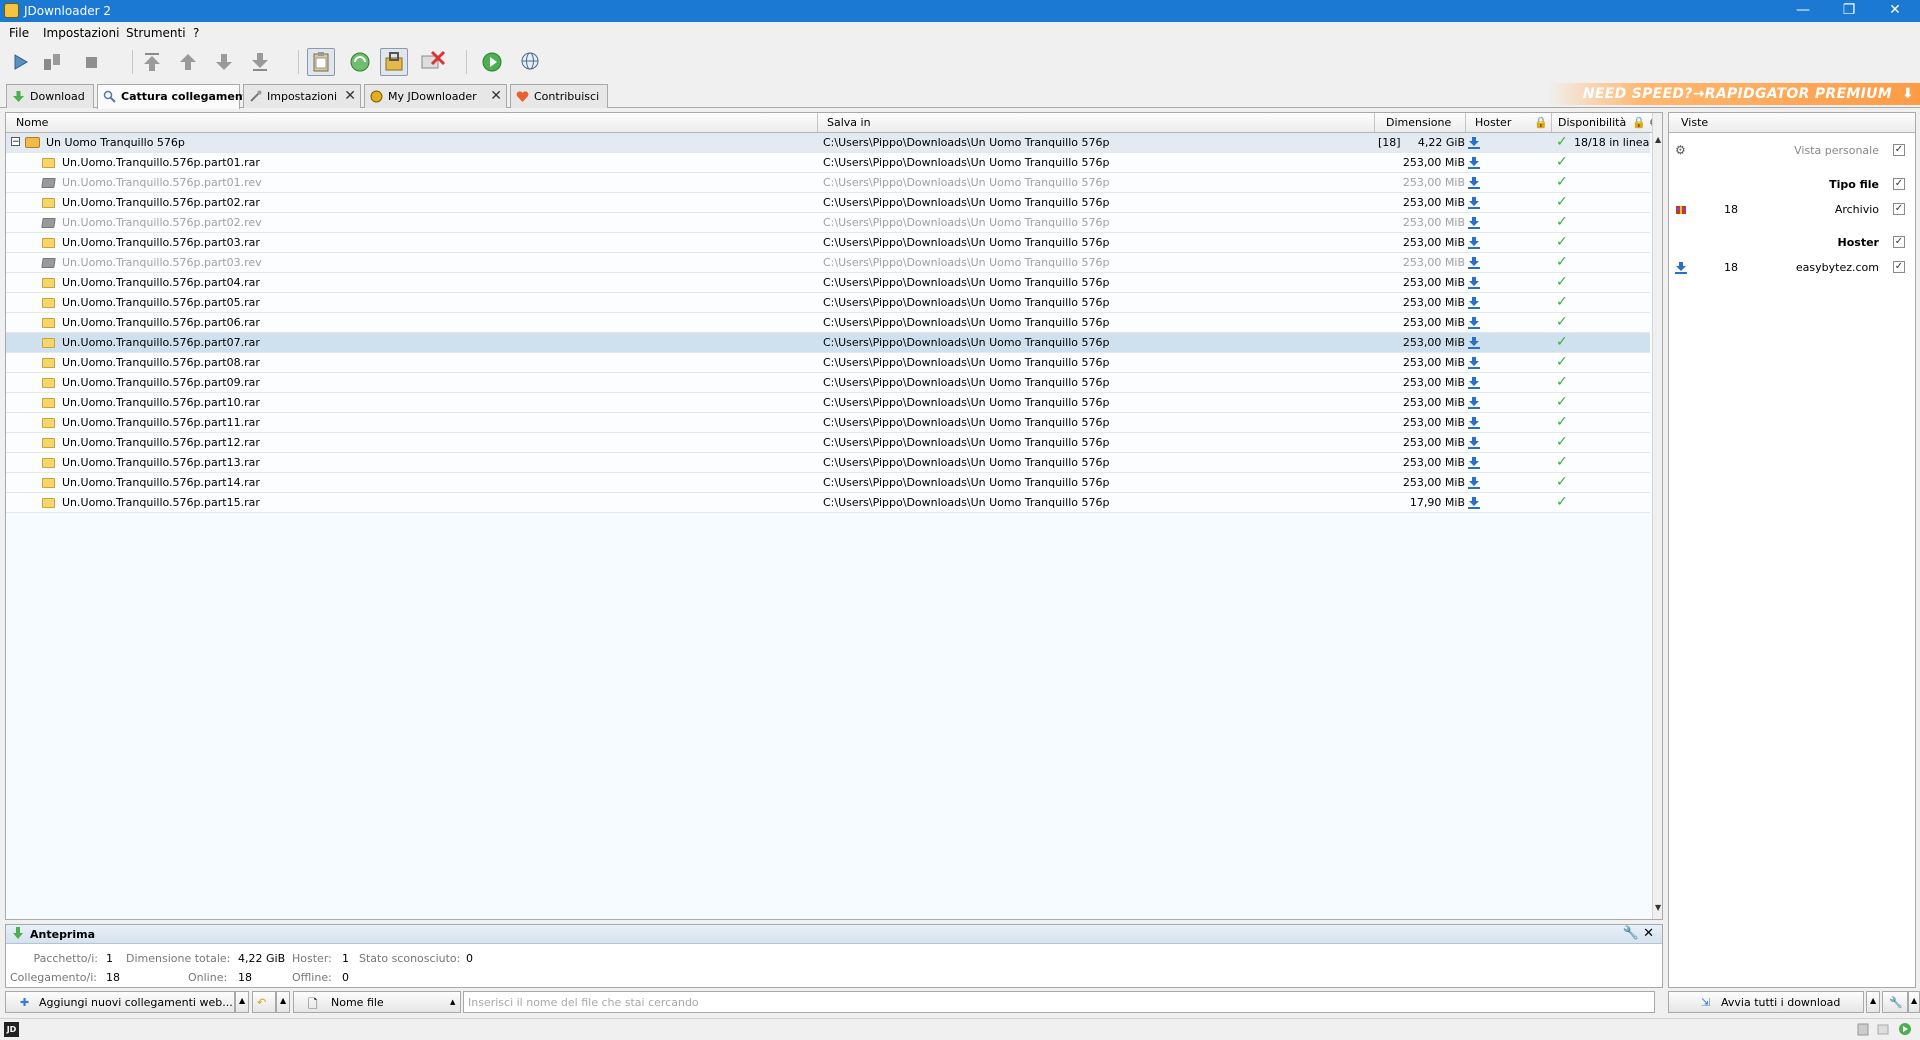 Image resolution: width=1920 pixels, height=1040 pixels. I want to click on move-up-button, so click(188, 62).